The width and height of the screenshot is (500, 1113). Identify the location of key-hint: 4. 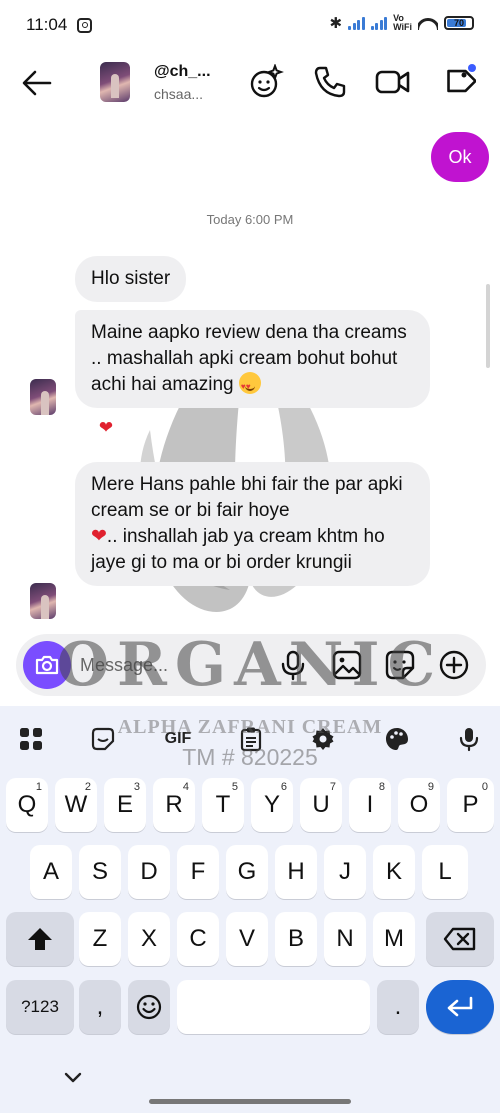
(185, 787).